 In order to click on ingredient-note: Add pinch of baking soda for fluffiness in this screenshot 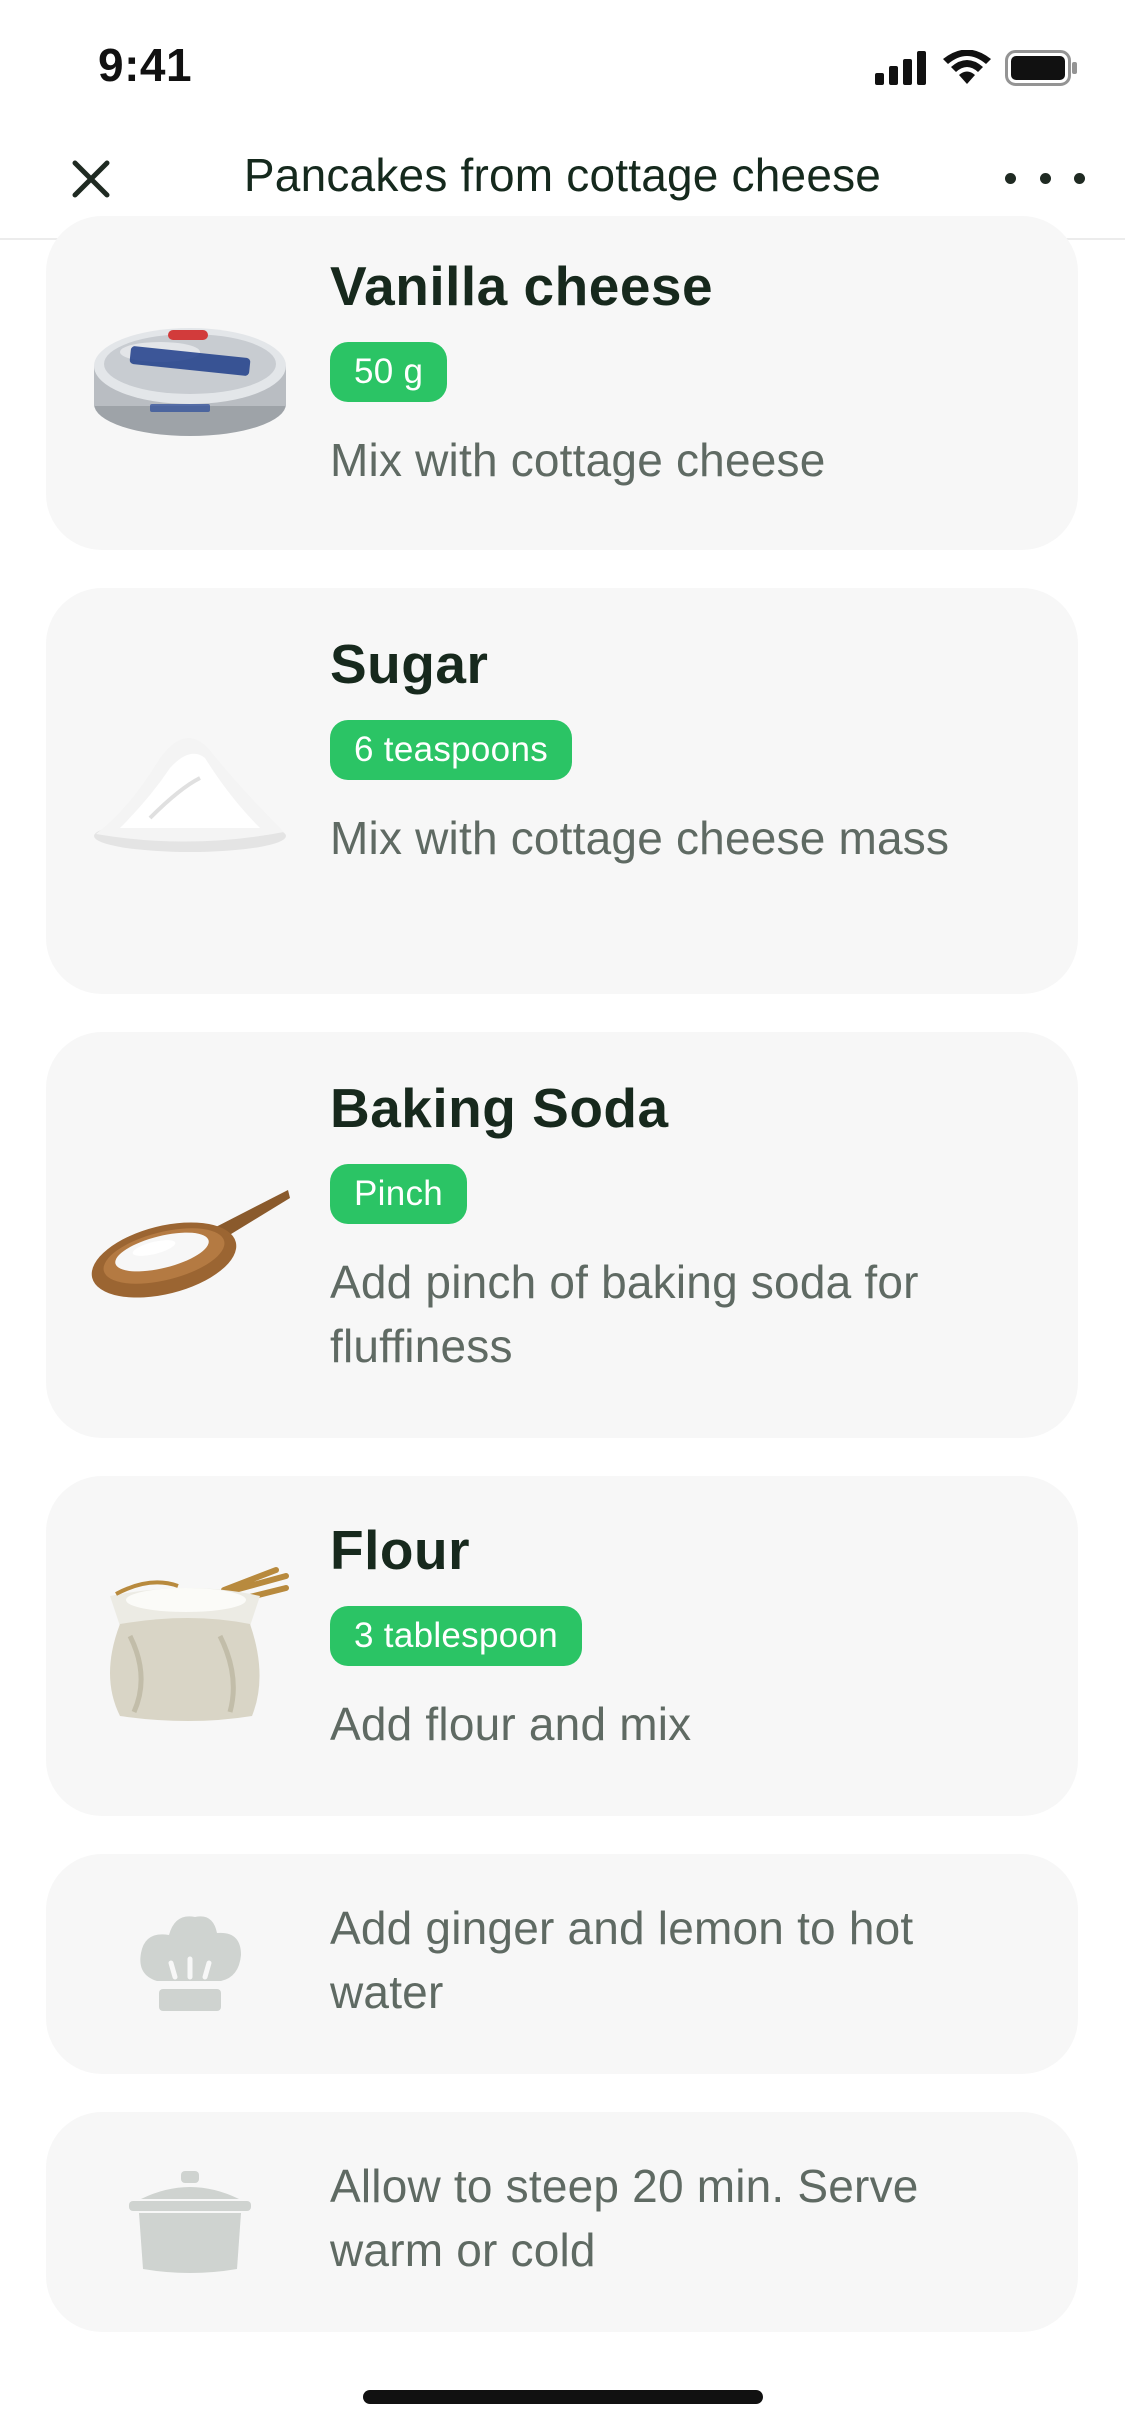, I will do `click(624, 1314)`.